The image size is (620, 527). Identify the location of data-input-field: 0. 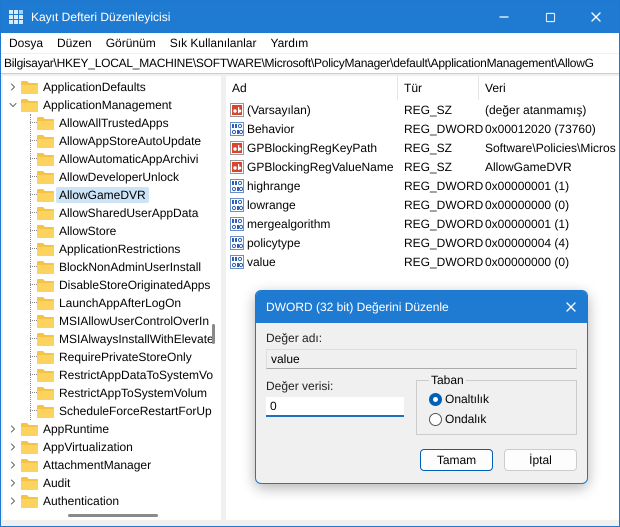
(335, 407).